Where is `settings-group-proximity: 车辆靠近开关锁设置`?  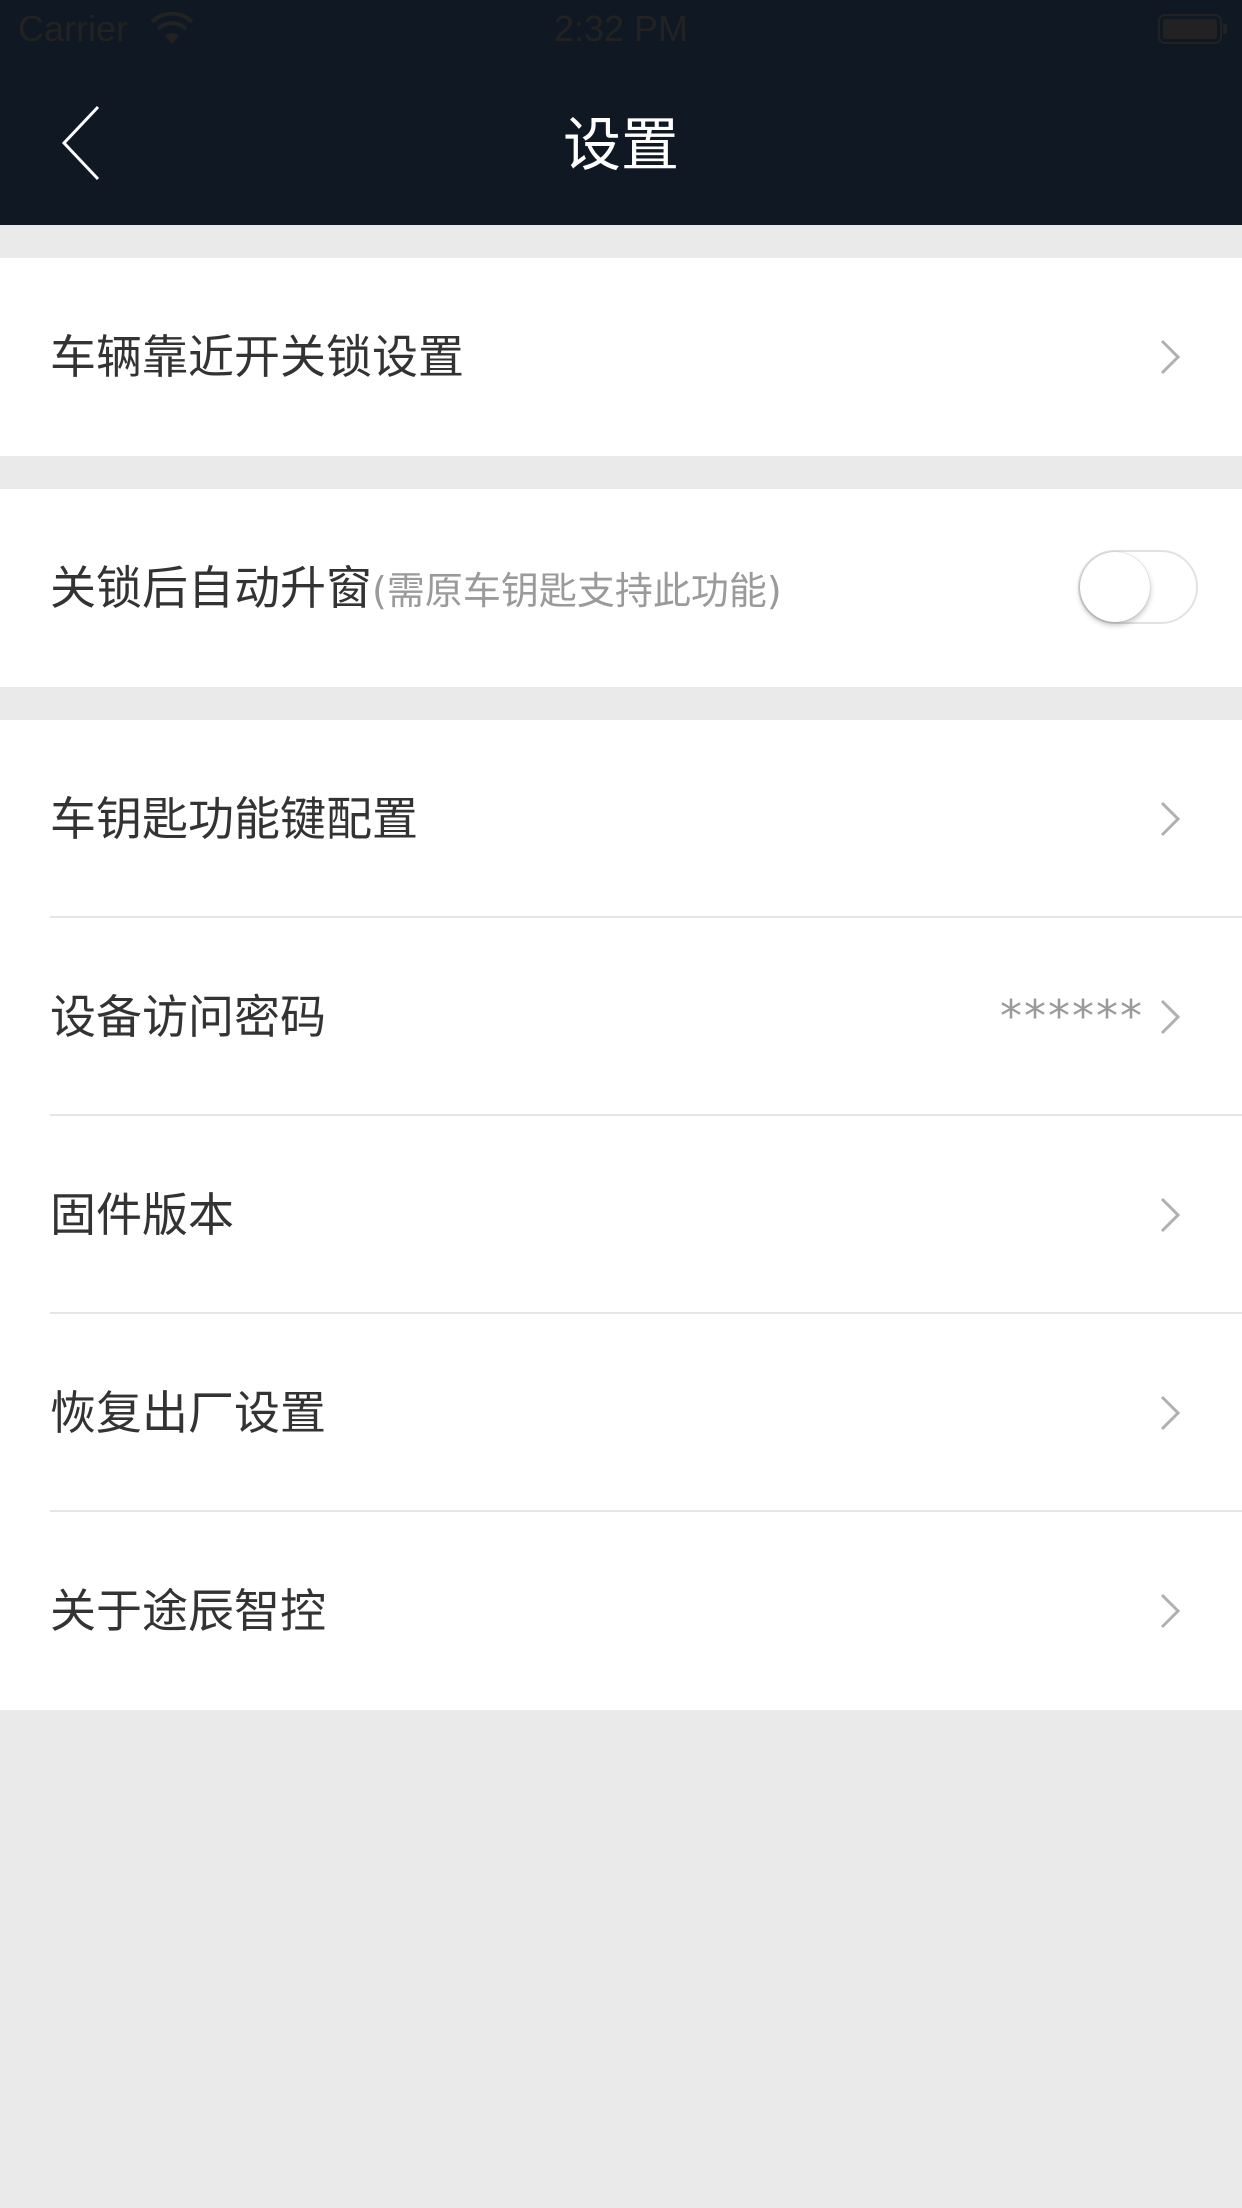
settings-group-proximity: 车辆靠近开关锁设置 is located at coordinates (621, 357).